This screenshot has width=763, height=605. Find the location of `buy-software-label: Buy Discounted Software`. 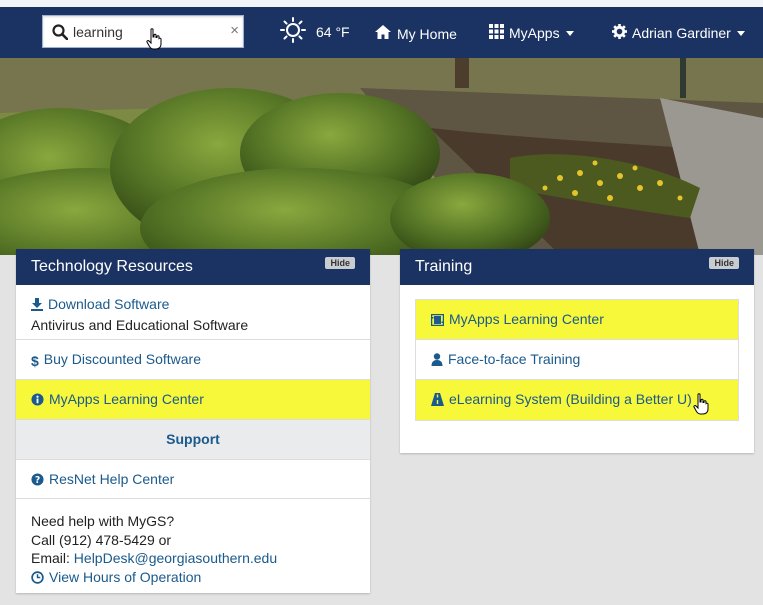

buy-software-label: Buy Discounted Software is located at coordinates (122, 359).